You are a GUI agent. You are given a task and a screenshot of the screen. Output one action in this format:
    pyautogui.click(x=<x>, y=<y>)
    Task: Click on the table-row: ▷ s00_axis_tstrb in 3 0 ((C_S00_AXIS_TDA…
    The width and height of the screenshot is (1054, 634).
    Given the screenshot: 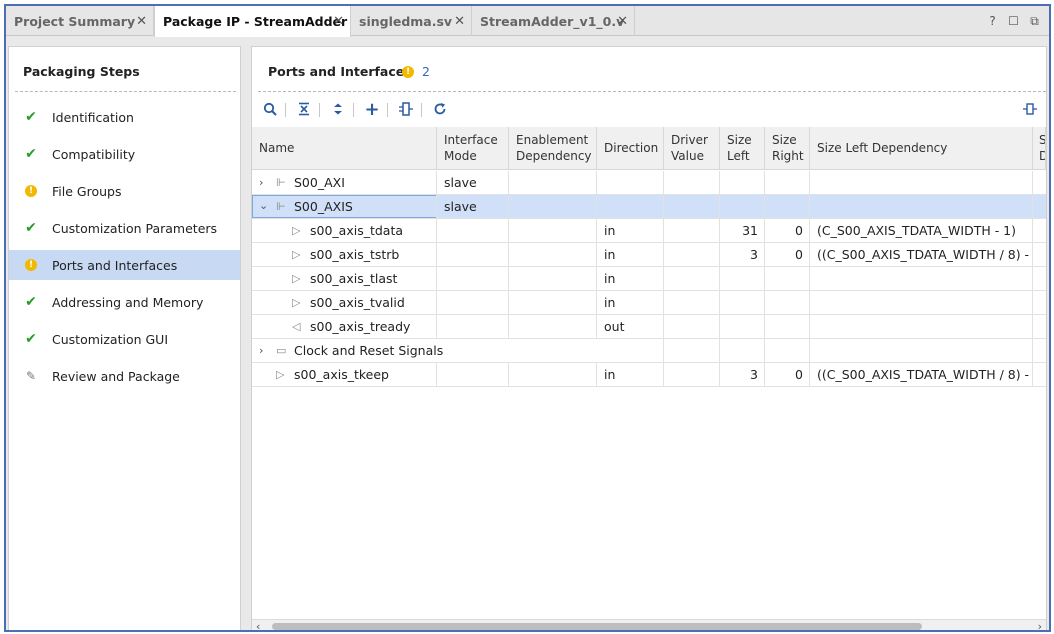 What is the action you would take?
    pyautogui.click(x=649, y=255)
    